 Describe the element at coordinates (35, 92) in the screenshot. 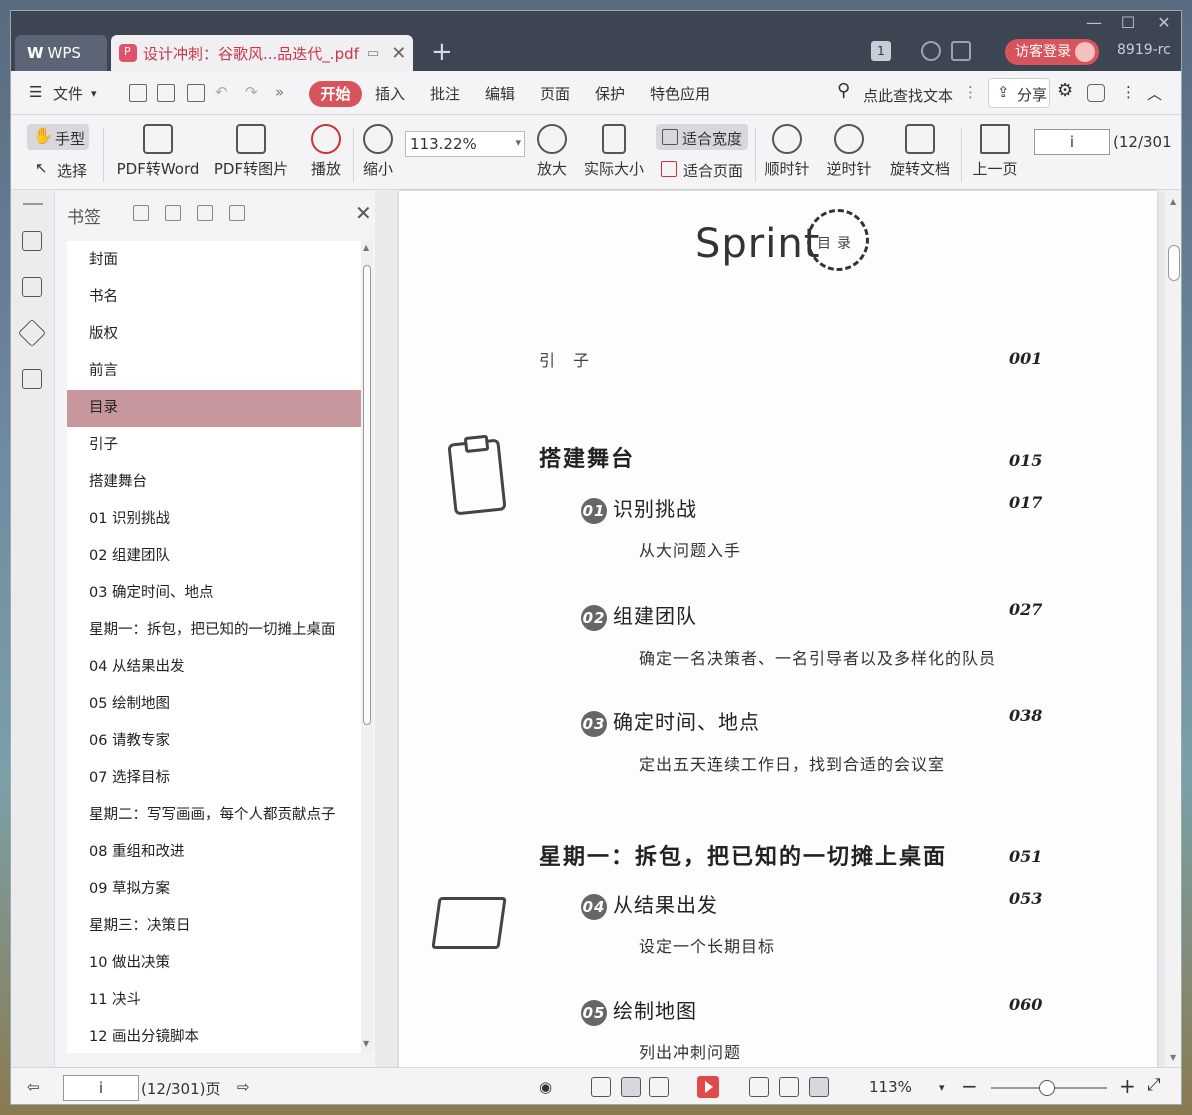

I see `hamburger-icon: ☰` at that location.